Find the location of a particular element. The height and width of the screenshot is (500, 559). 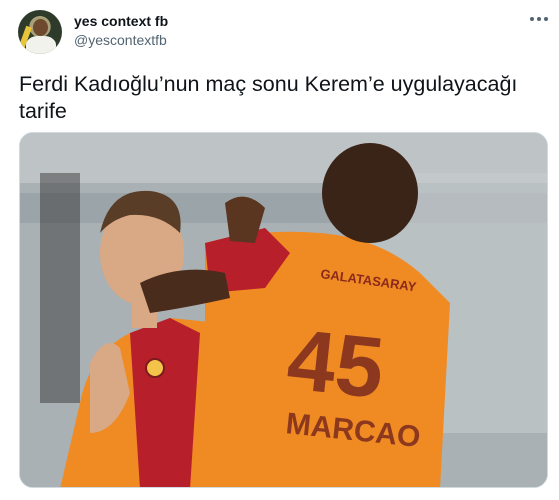

avatar-shirt is located at coordinates (41, 45).